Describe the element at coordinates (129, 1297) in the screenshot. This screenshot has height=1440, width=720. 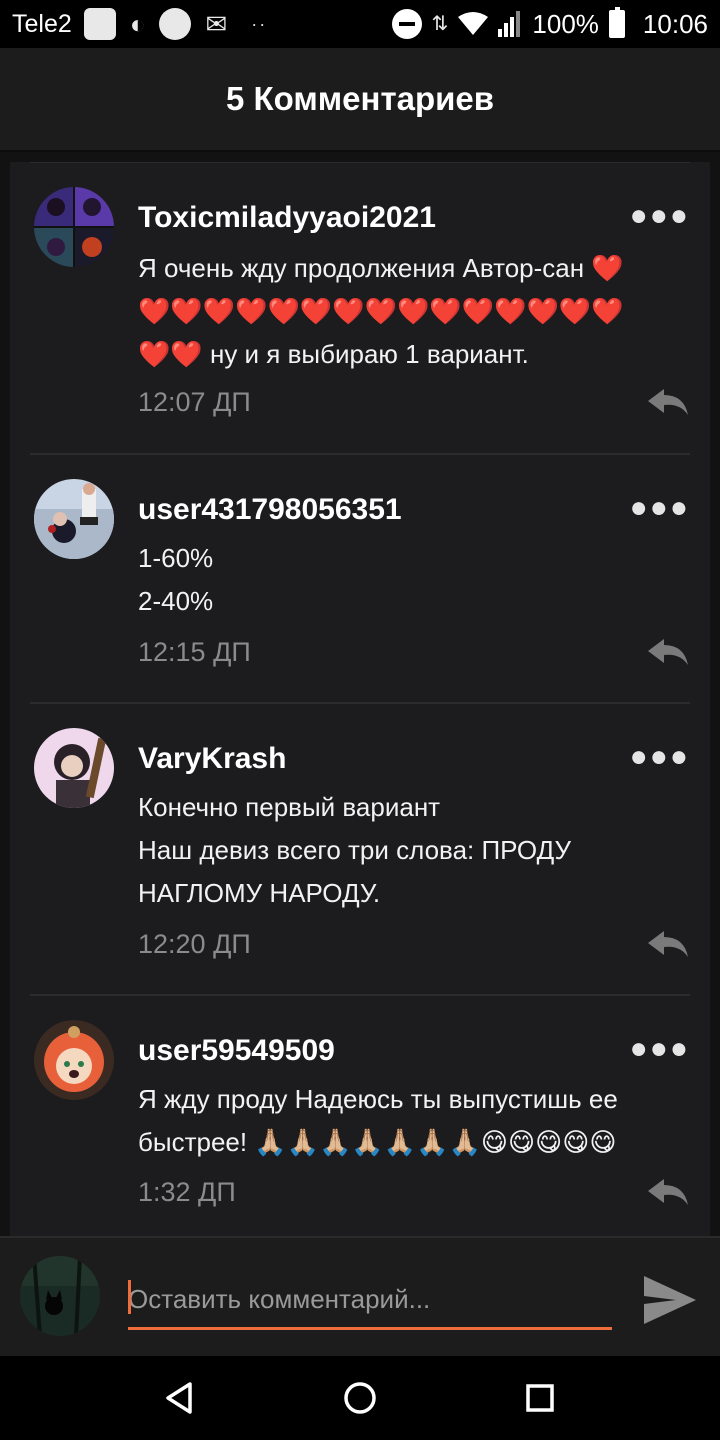
I see `text-cursor` at that location.